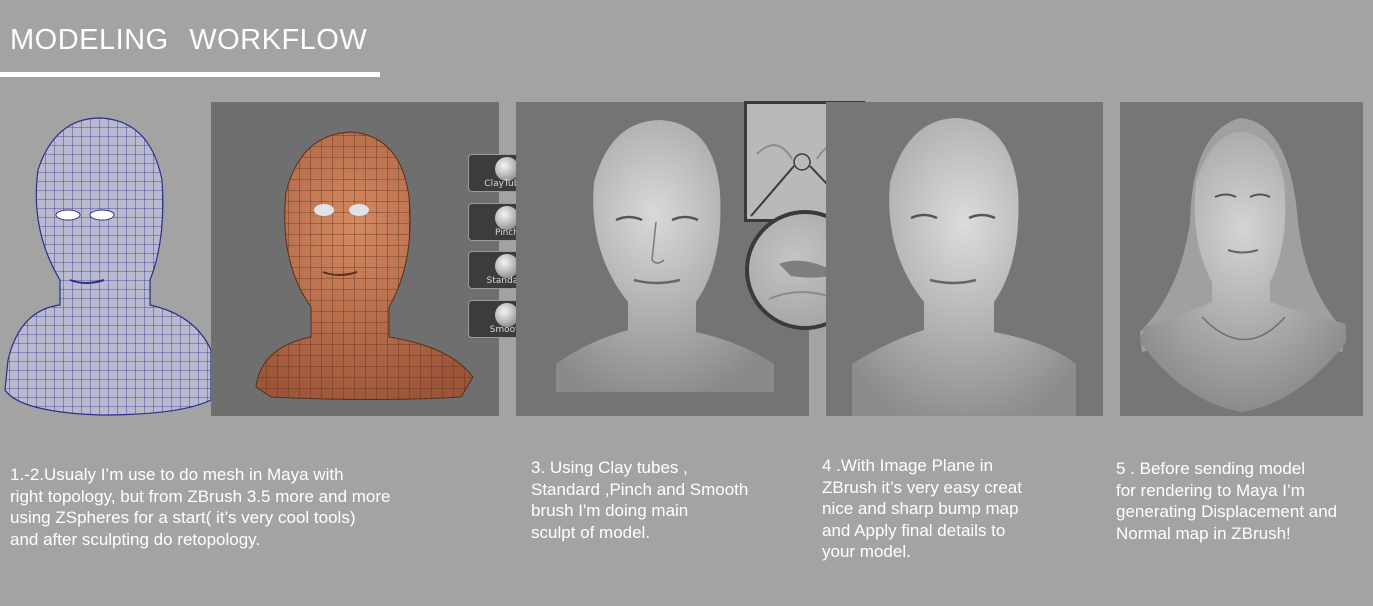  What do you see at coordinates (1211, 468) in the screenshot?
I see `description-line: 5 . Before sending model` at bounding box center [1211, 468].